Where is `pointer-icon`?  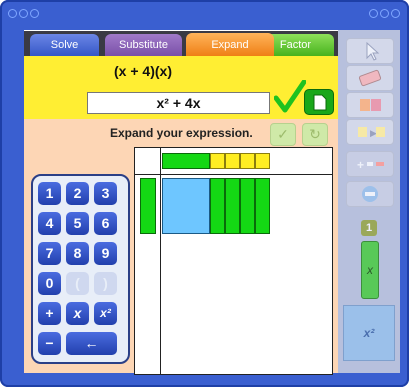 pointer-icon is located at coordinates (373, 51).